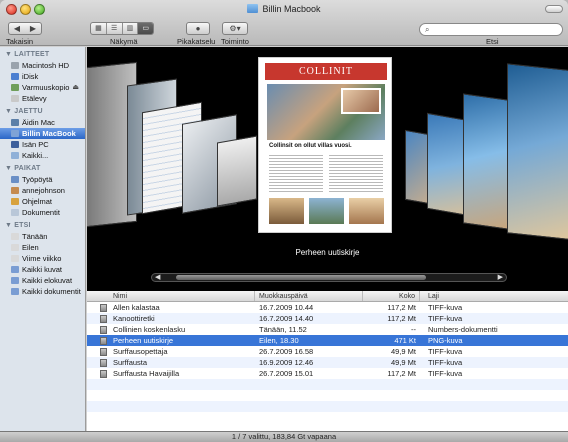  Describe the element at coordinates (42, 133) in the screenshot. I see `sidebar-item: Billin MacBook` at that location.